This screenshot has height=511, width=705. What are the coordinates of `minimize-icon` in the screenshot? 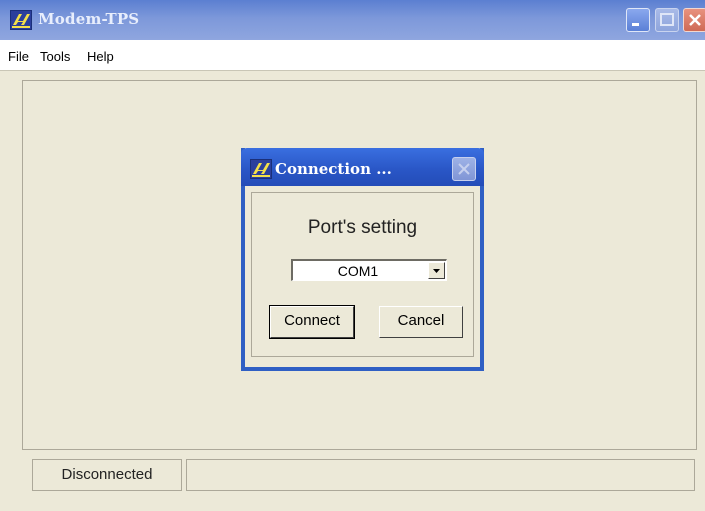 It's located at (635, 24).